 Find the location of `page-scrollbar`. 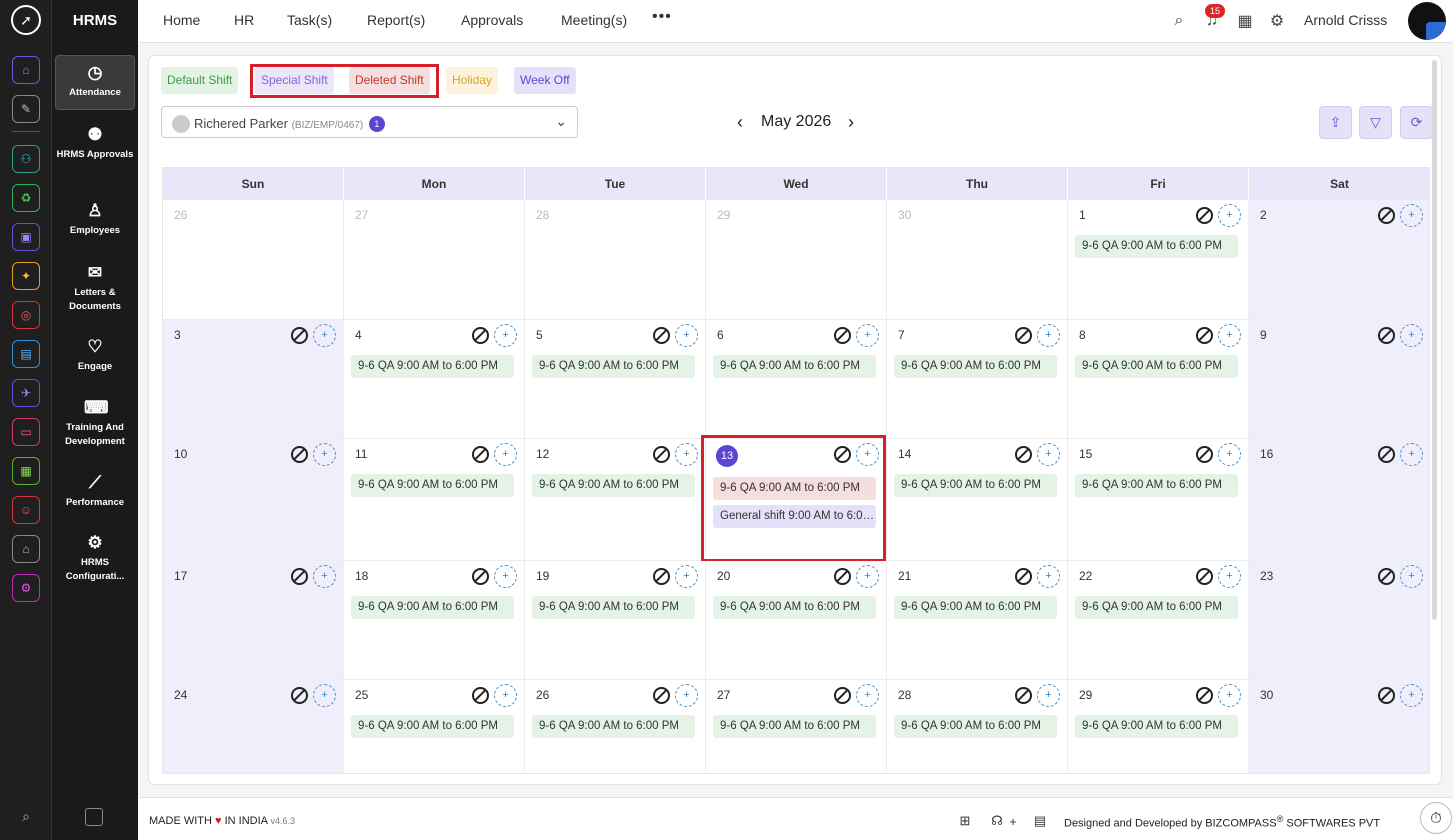

page-scrollbar is located at coordinates (1434, 340).